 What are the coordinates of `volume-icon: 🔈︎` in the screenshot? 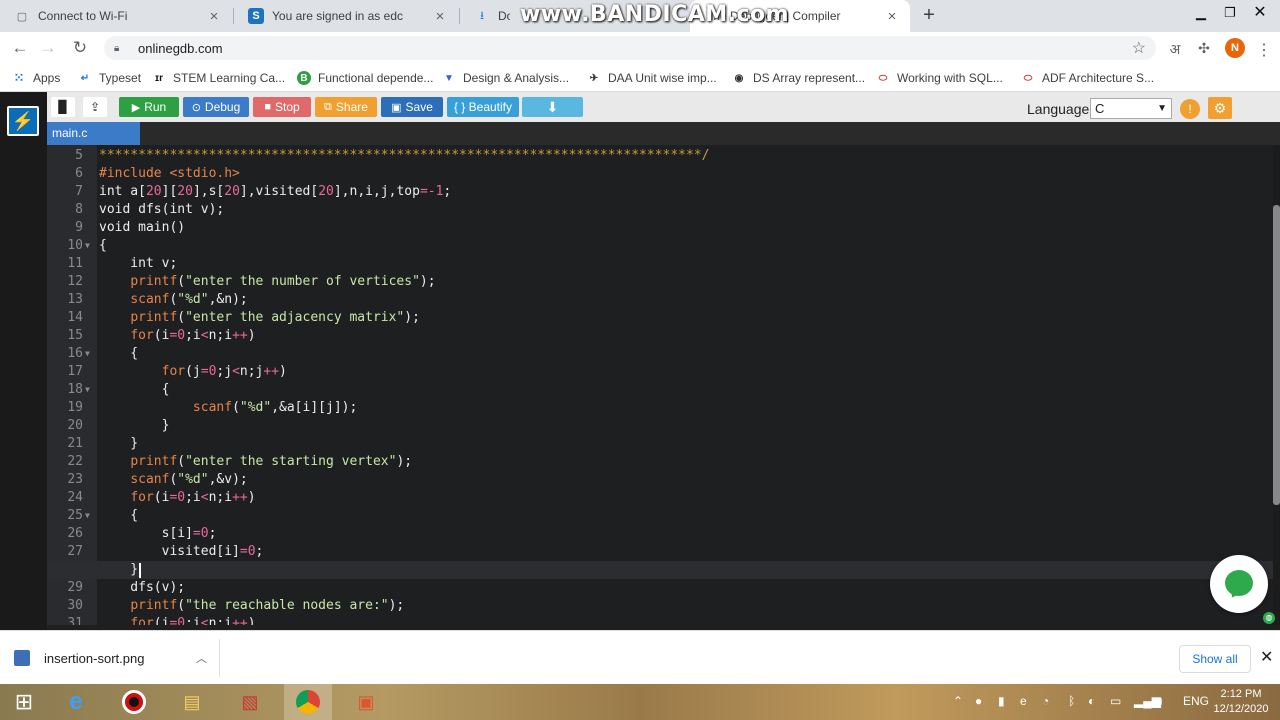 It's located at (1161, 701).